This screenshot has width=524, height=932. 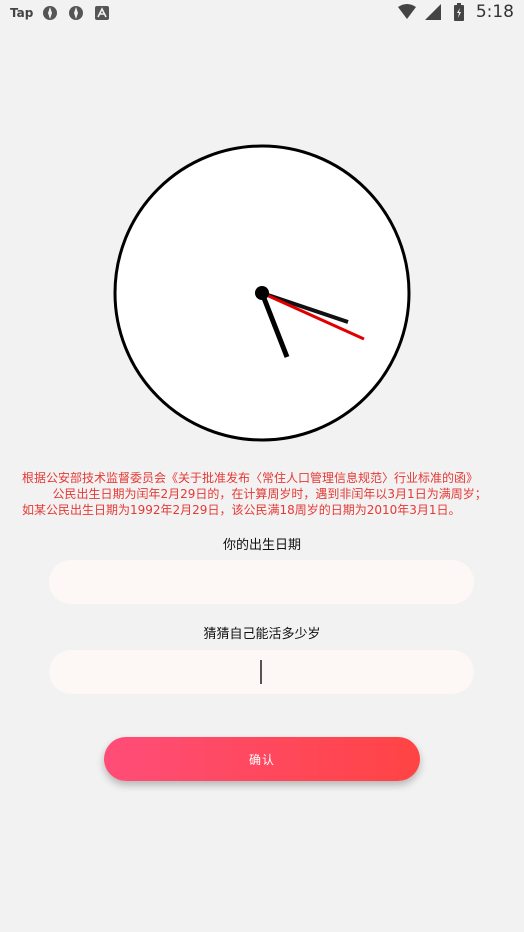 I want to click on status-time: 5:18, so click(x=494, y=12).